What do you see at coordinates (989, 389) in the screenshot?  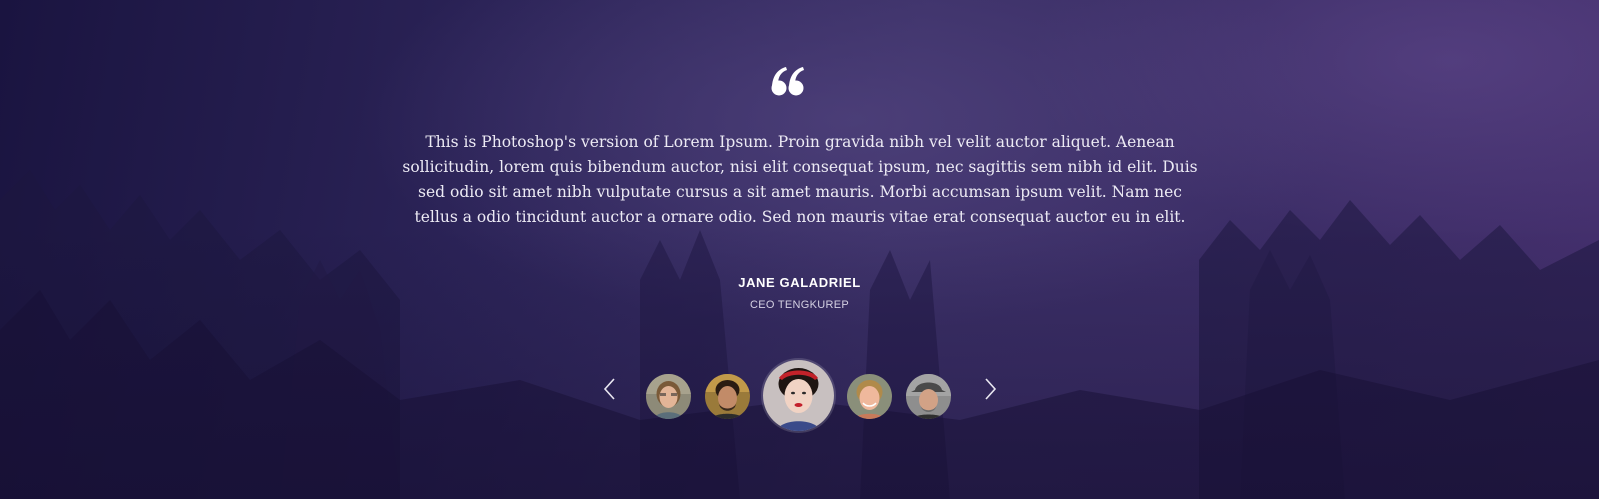 I see `chevron-right-icon` at bounding box center [989, 389].